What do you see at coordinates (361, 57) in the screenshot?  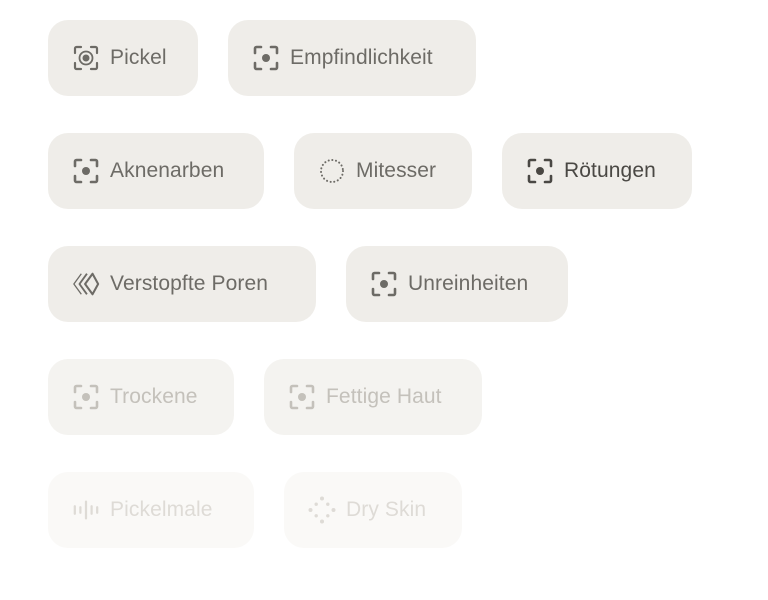 I see `chip-label: Empfindlichkeit` at bounding box center [361, 57].